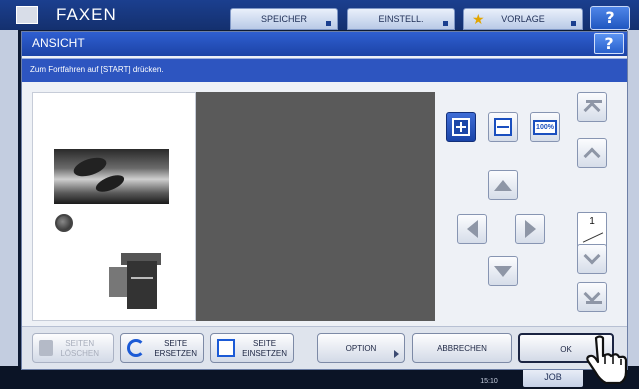 The image size is (639, 389). What do you see at coordinates (226, 348) in the screenshot?
I see `insert-page-icon` at bounding box center [226, 348].